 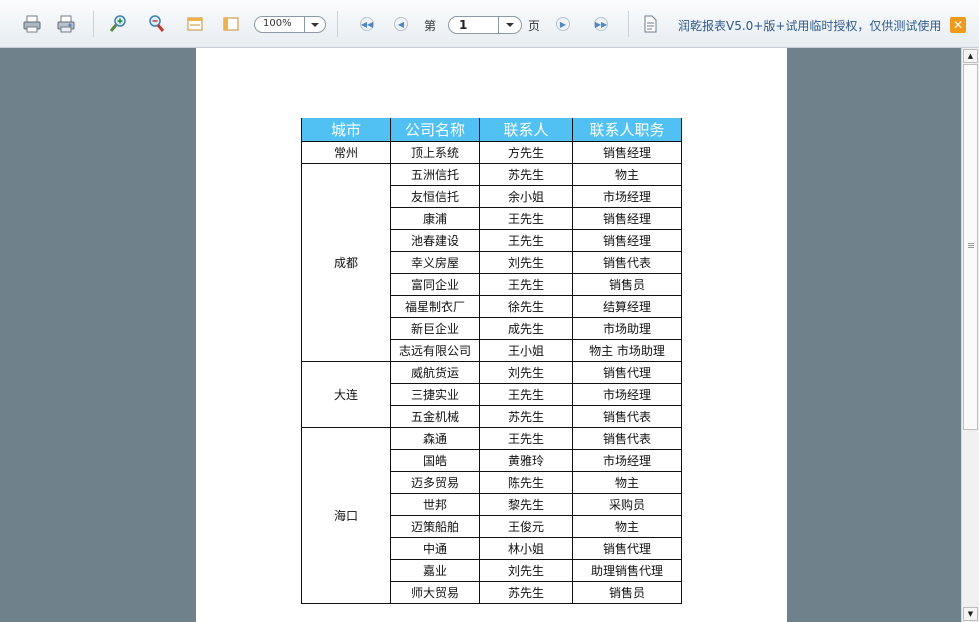 I want to click on company-cell: 嘉业, so click(x=435, y=571).